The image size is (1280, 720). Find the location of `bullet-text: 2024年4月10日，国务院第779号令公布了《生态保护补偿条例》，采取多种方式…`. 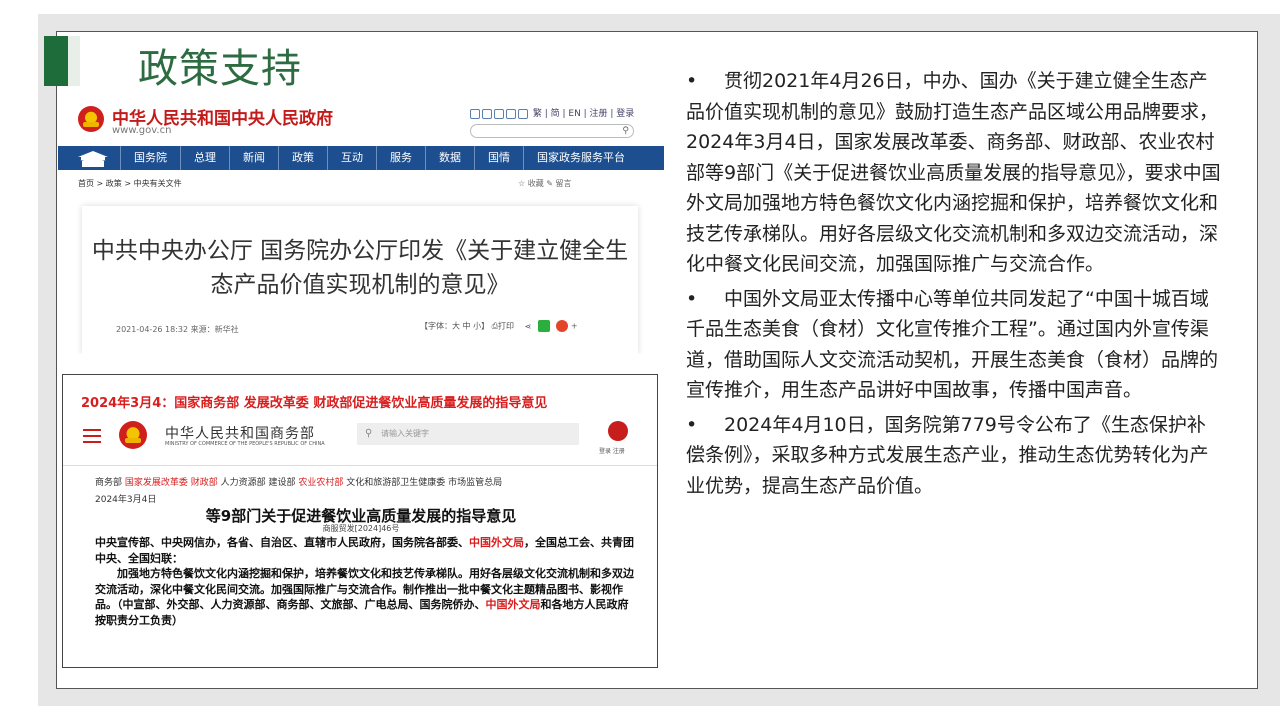

bullet-text: 2024年4月10日，国务院第779号令公布了《生态保护补偿条例》，采取多种方式… is located at coordinates (947, 455).